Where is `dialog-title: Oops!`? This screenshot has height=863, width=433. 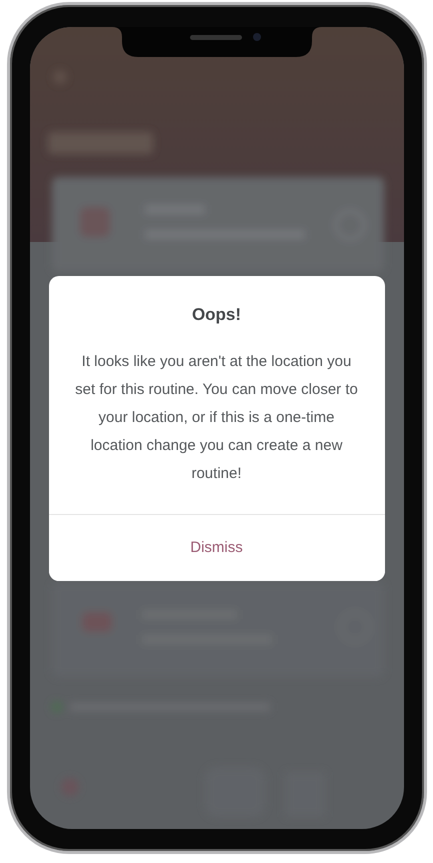 dialog-title: Oops! is located at coordinates (216, 315).